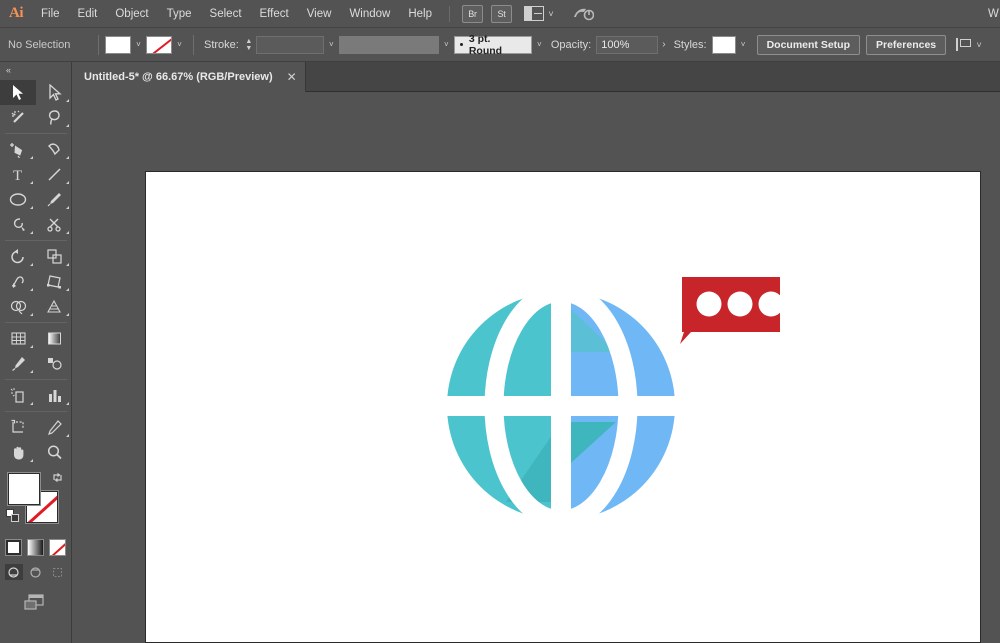 The height and width of the screenshot is (643, 1000). Describe the element at coordinates (534, 13) in the screenshot. I see `arrange-documents-icon` at that location.